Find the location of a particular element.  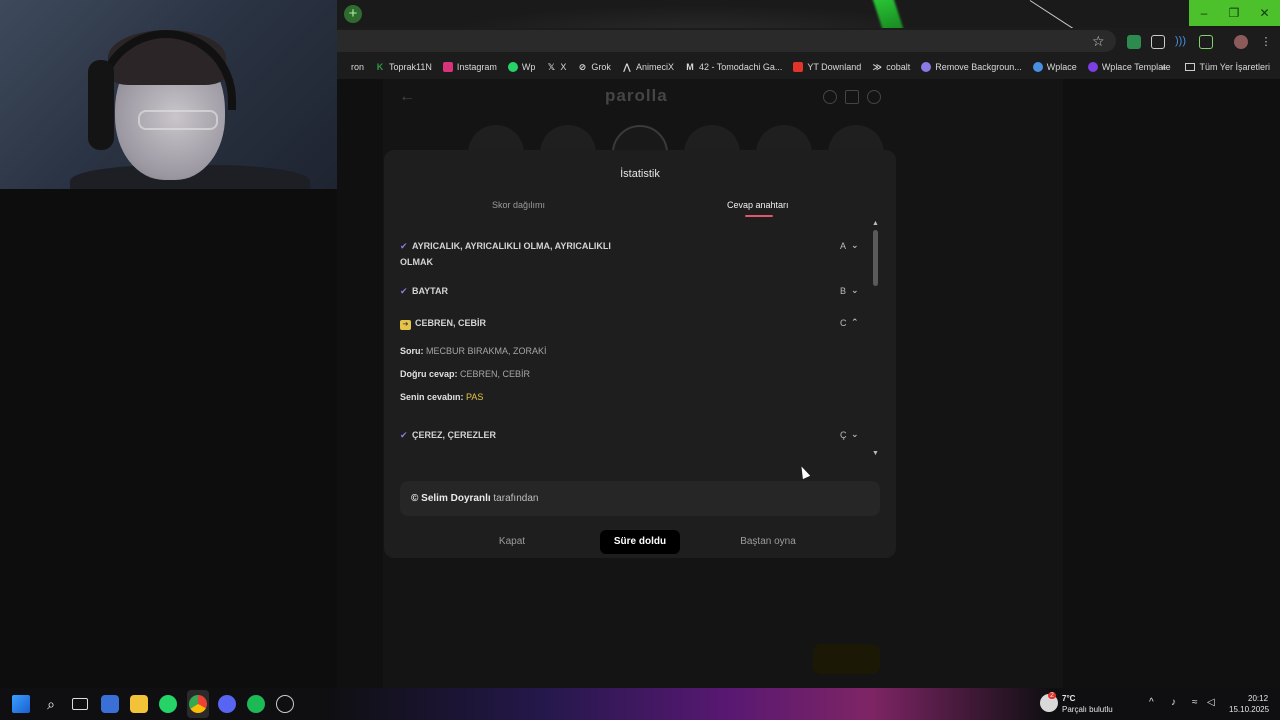

credit-name: Selim Doyranlı is located at coordinates (455, 498).